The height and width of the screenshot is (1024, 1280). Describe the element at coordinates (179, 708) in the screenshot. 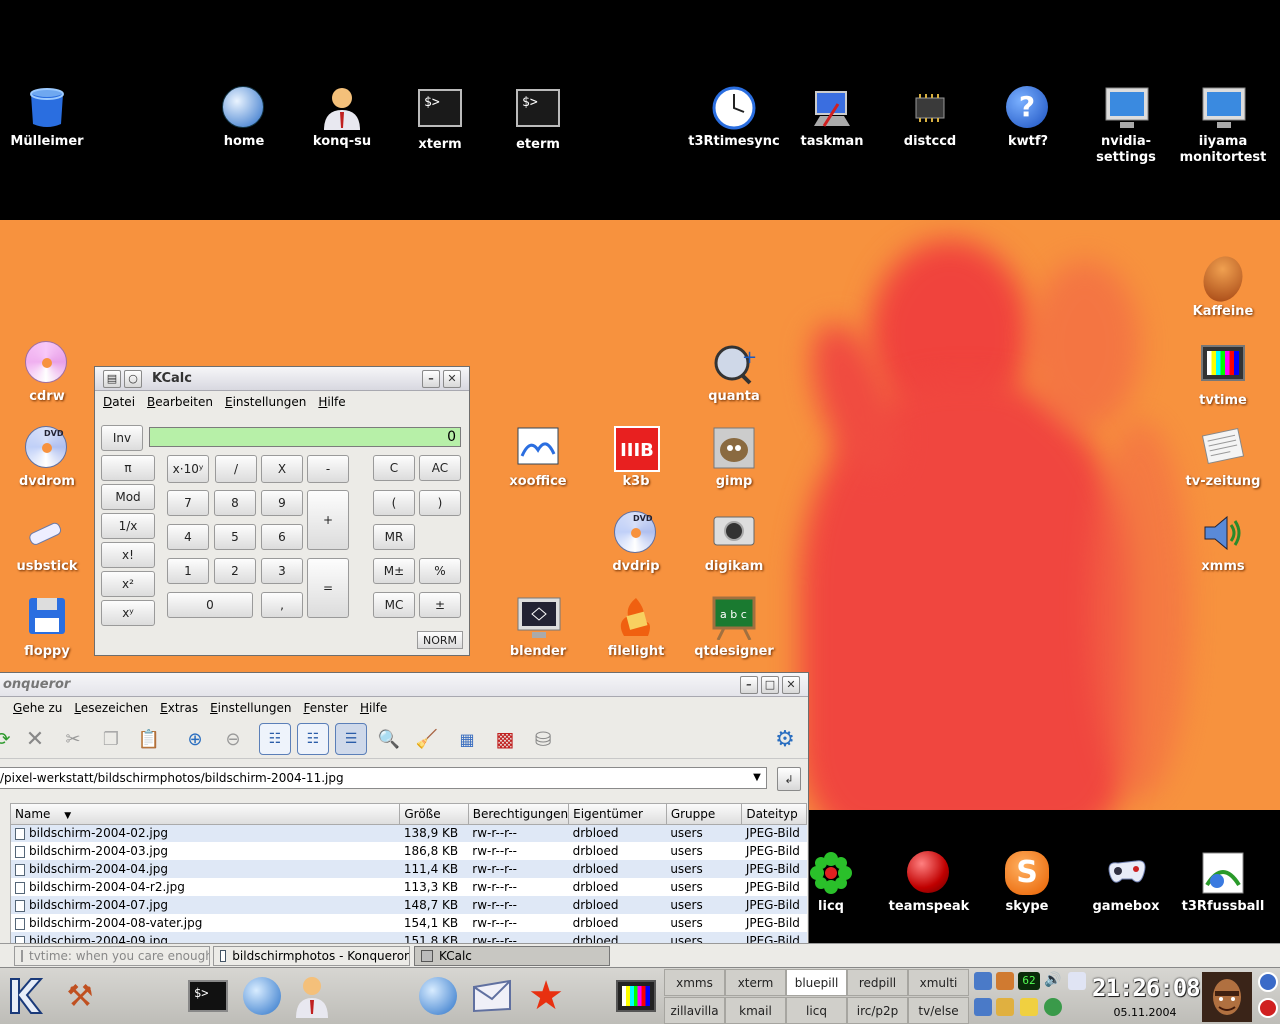

I see `menu-extras: Extras` at that location.